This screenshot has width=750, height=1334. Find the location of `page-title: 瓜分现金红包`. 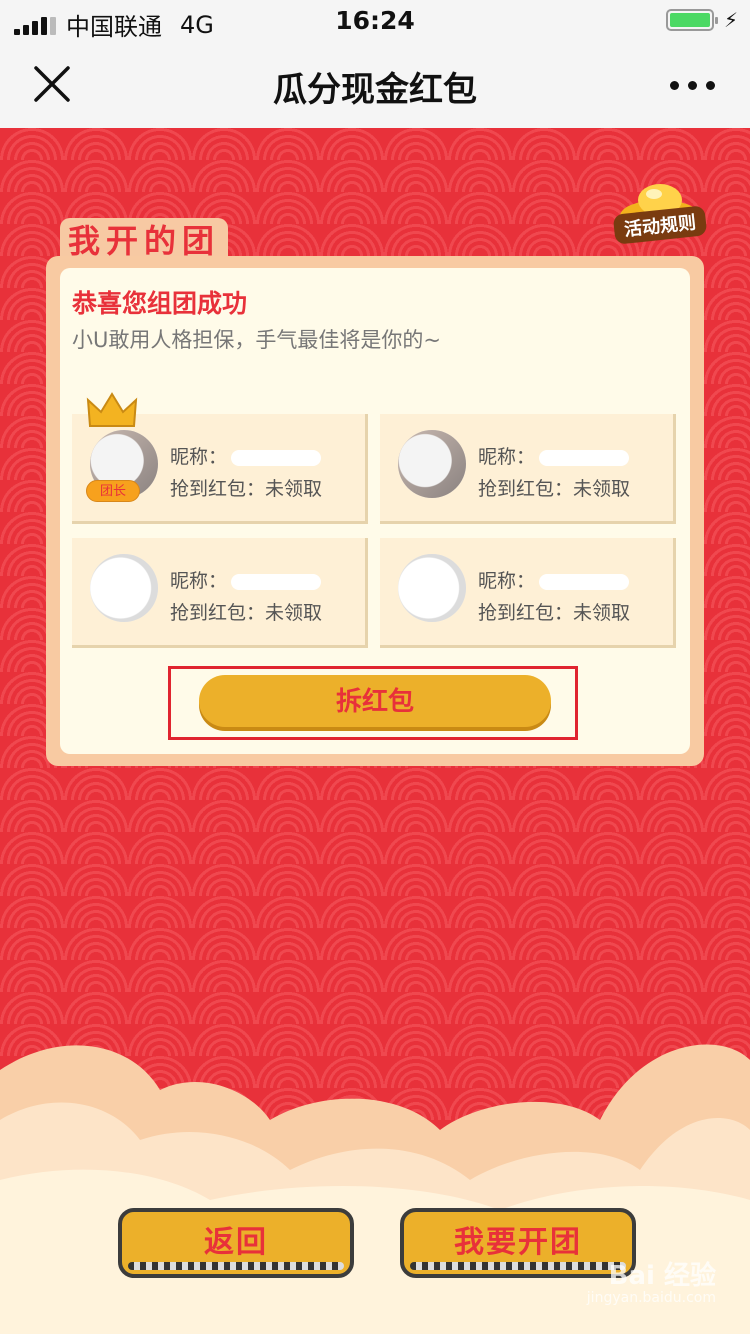

page-title: 瓜分现金红包 is located at coordinates (375, 90).